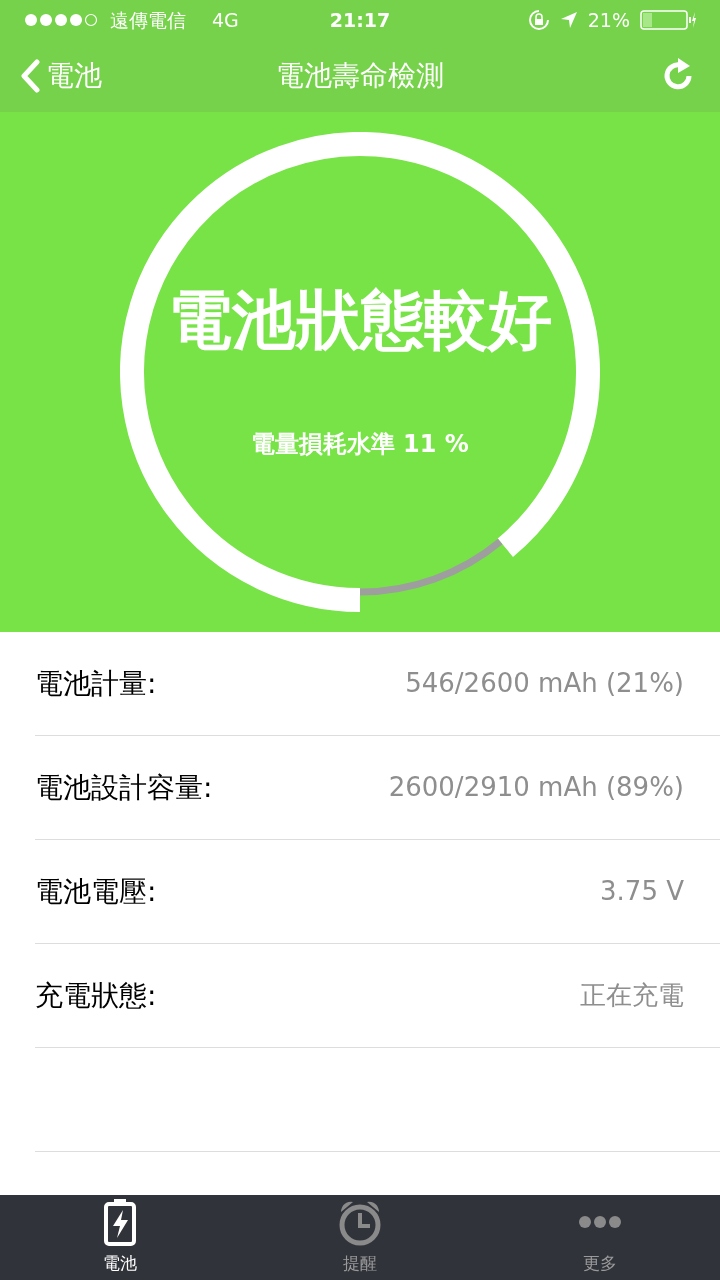 The image size is (720, 1280). Describe the element at coordinates (360, 20) in the screenshot. I see `clock-time: 21:17` at that location.